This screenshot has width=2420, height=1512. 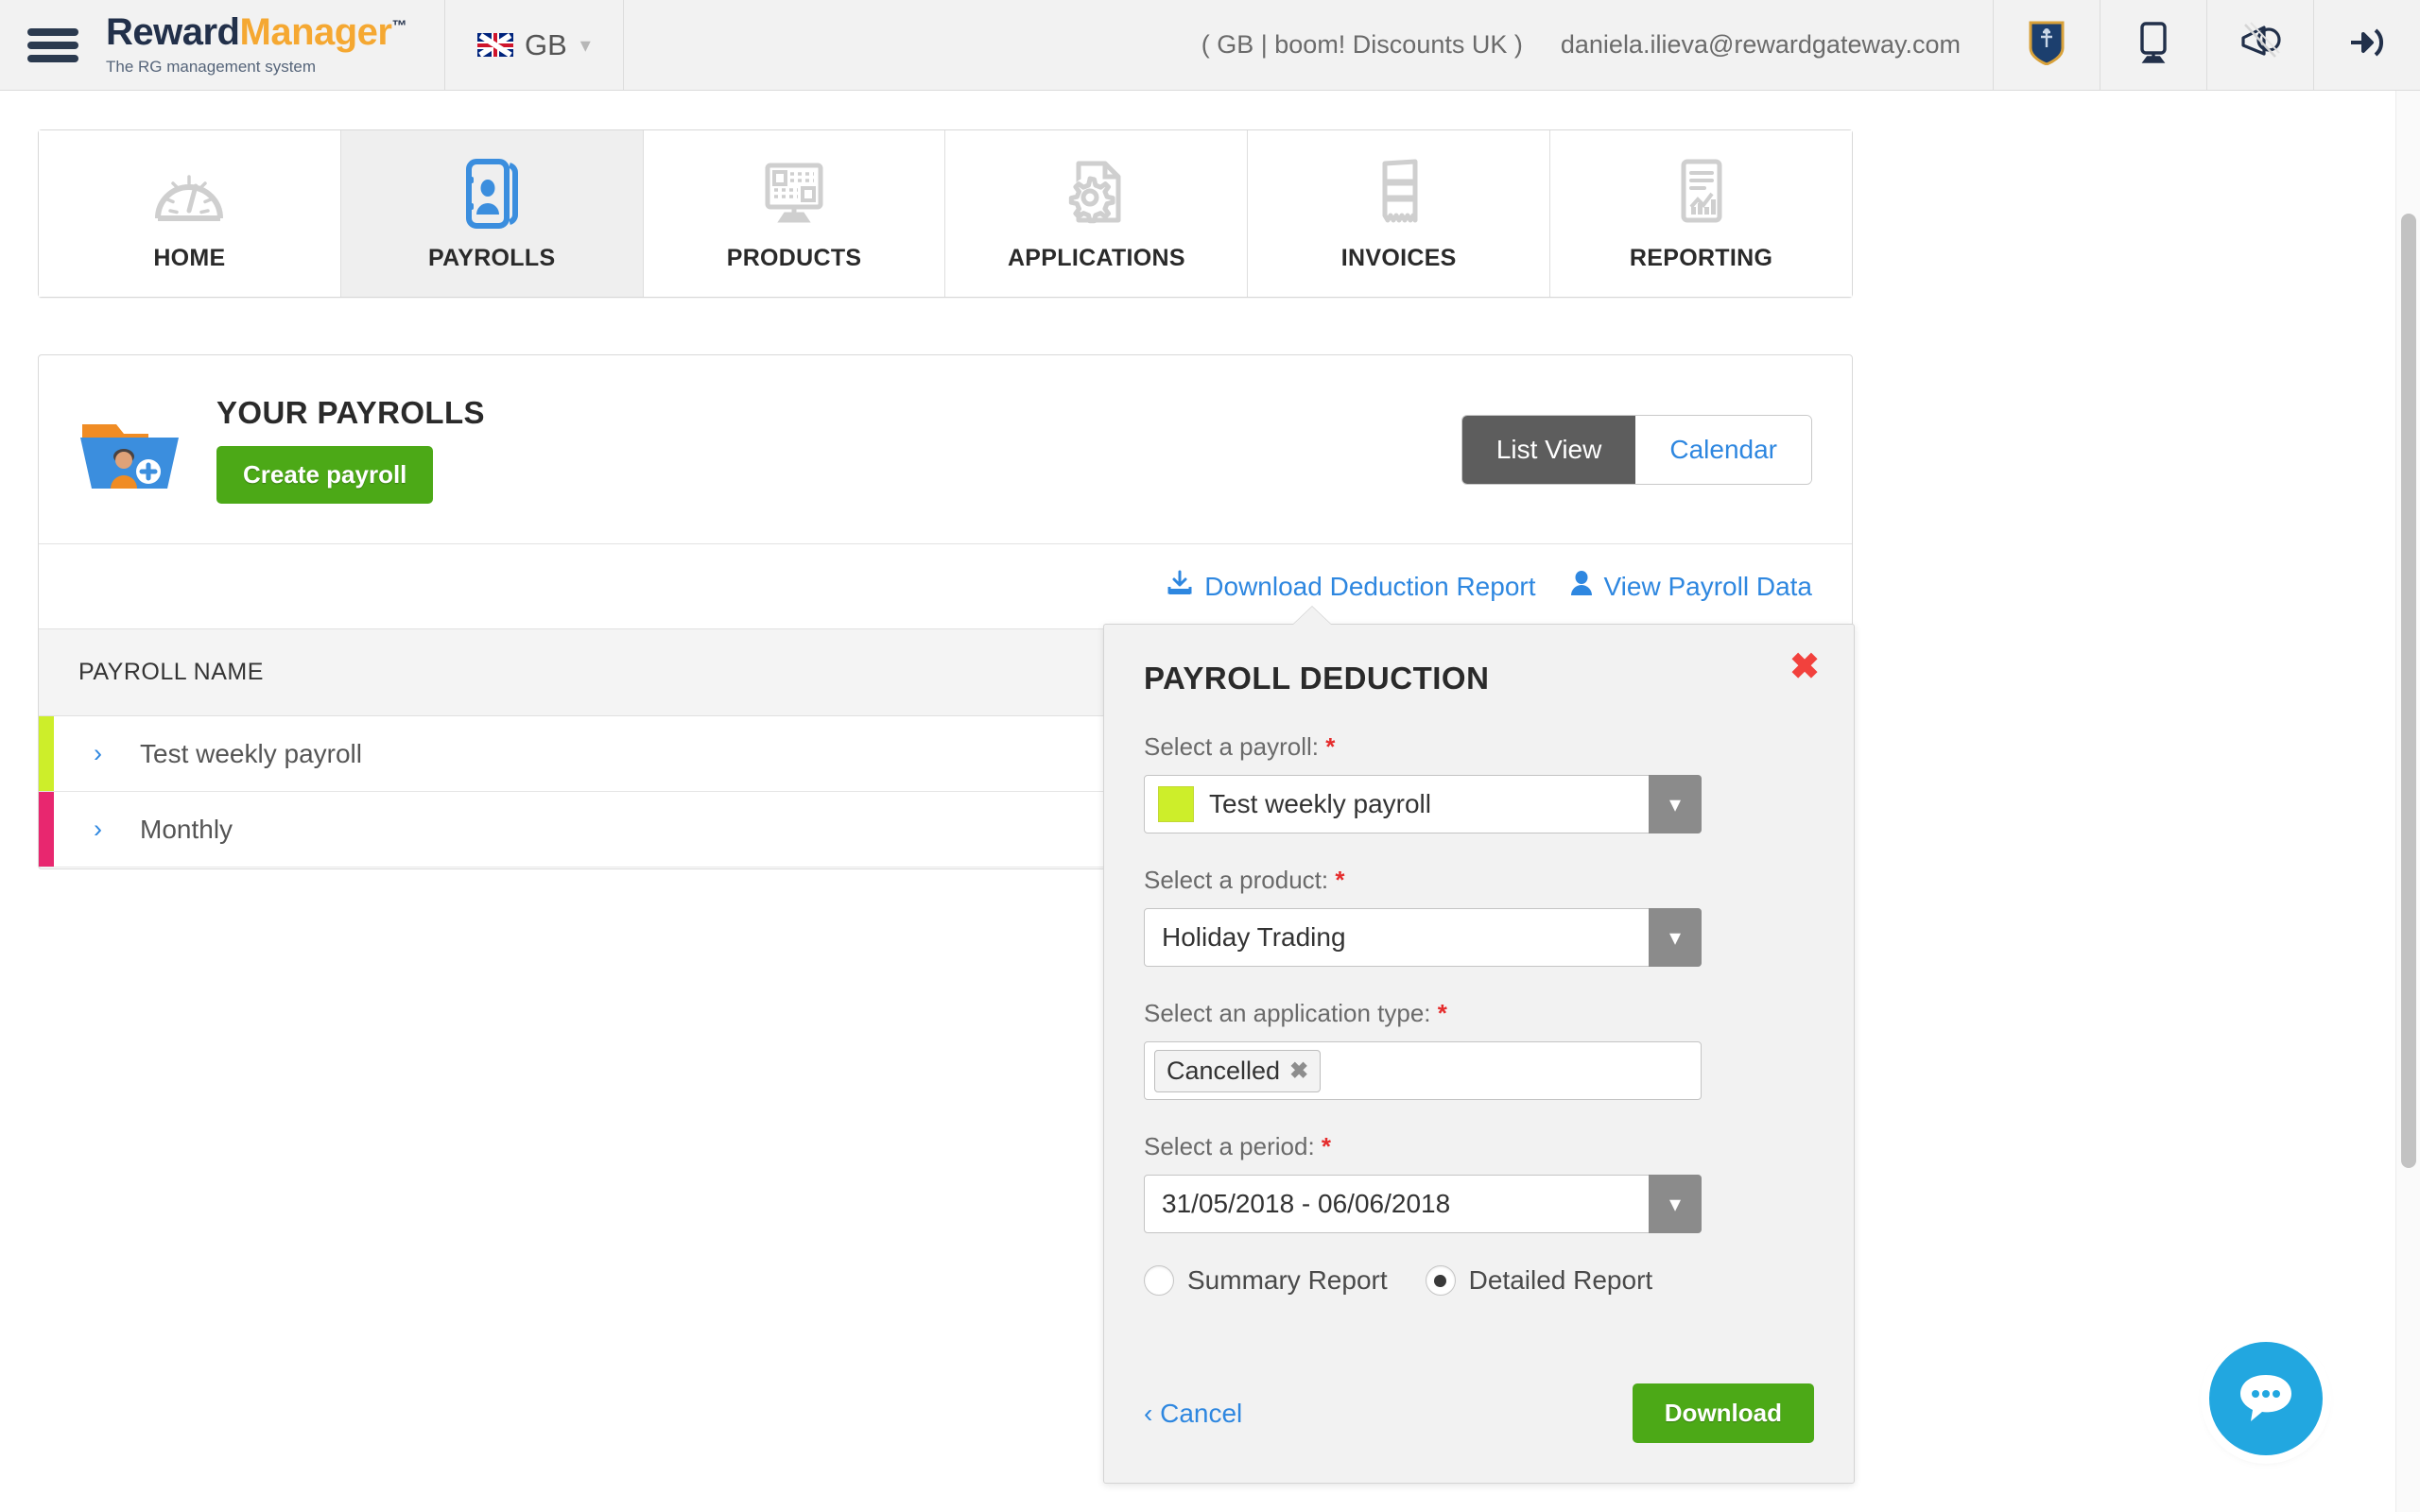 What do you see at coordinates (1423, 937) in the screenshot?
I see `select-product-dropdown: Holiday Trading ▾` at bounding box center [1423, 937].